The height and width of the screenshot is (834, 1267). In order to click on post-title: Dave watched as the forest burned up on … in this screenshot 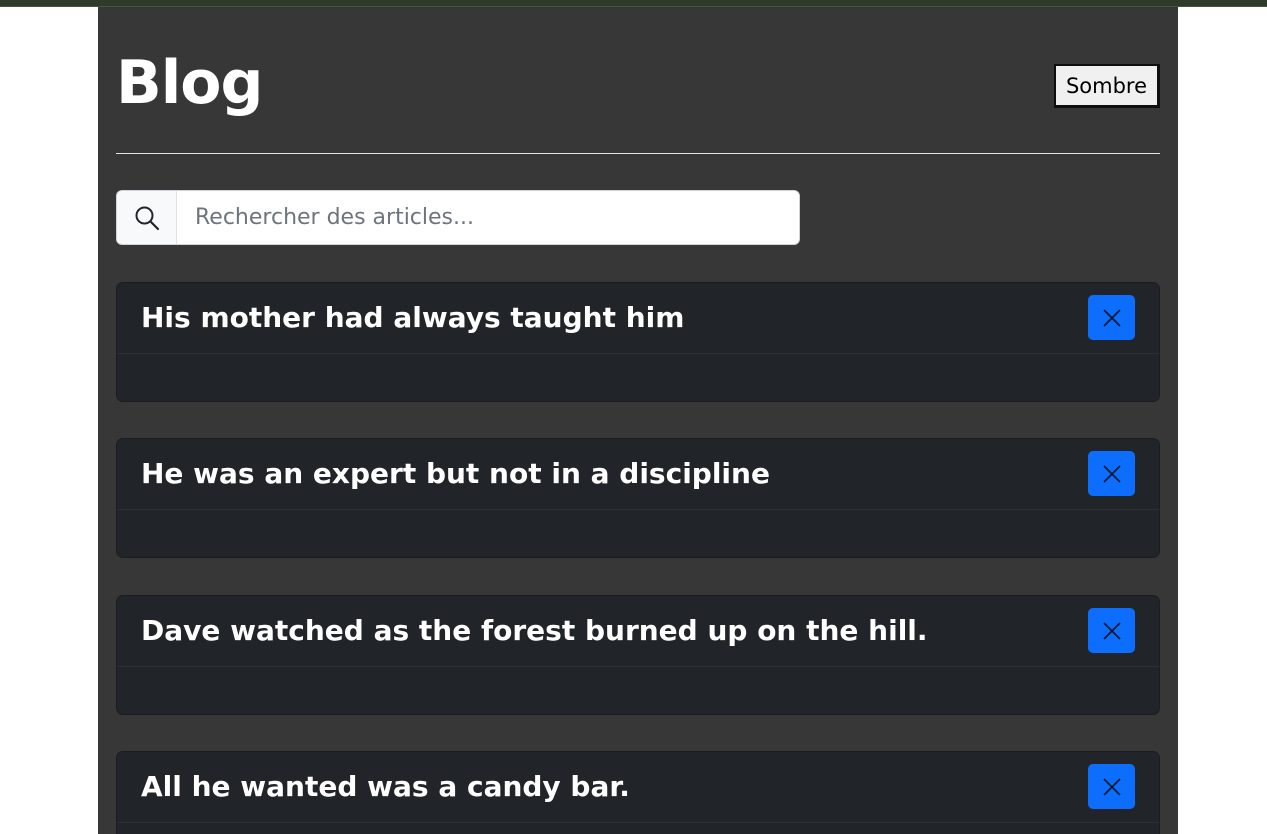, I will do `click(534, 630)`.